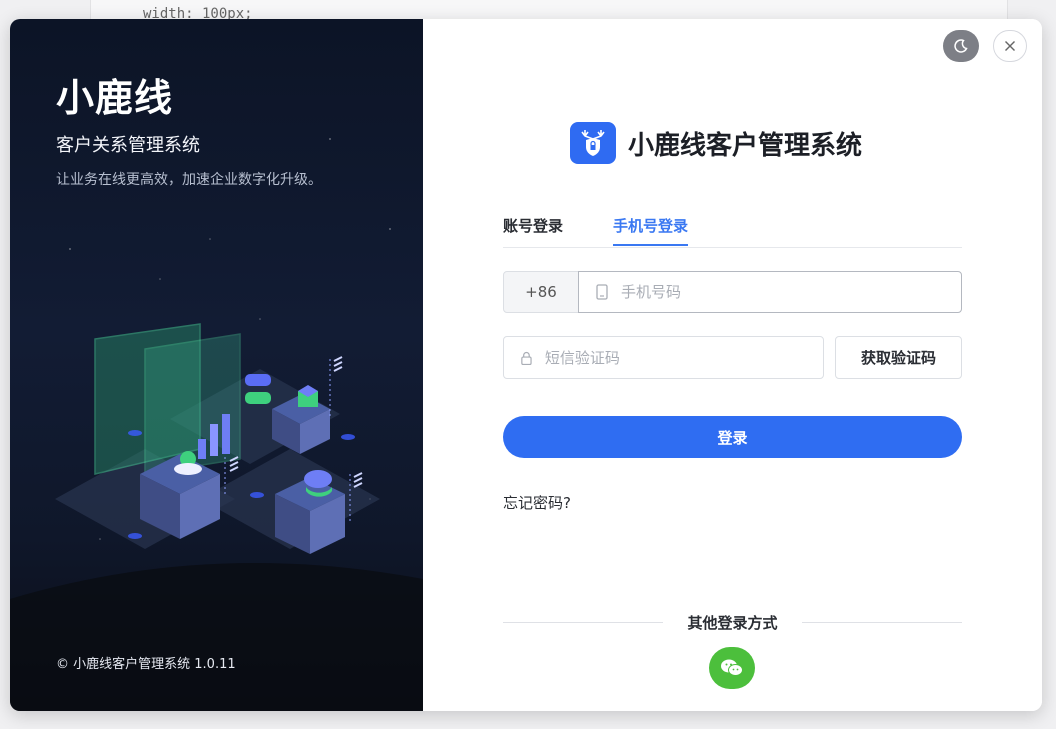  I want to click on moon-icon, so click(961, 46).